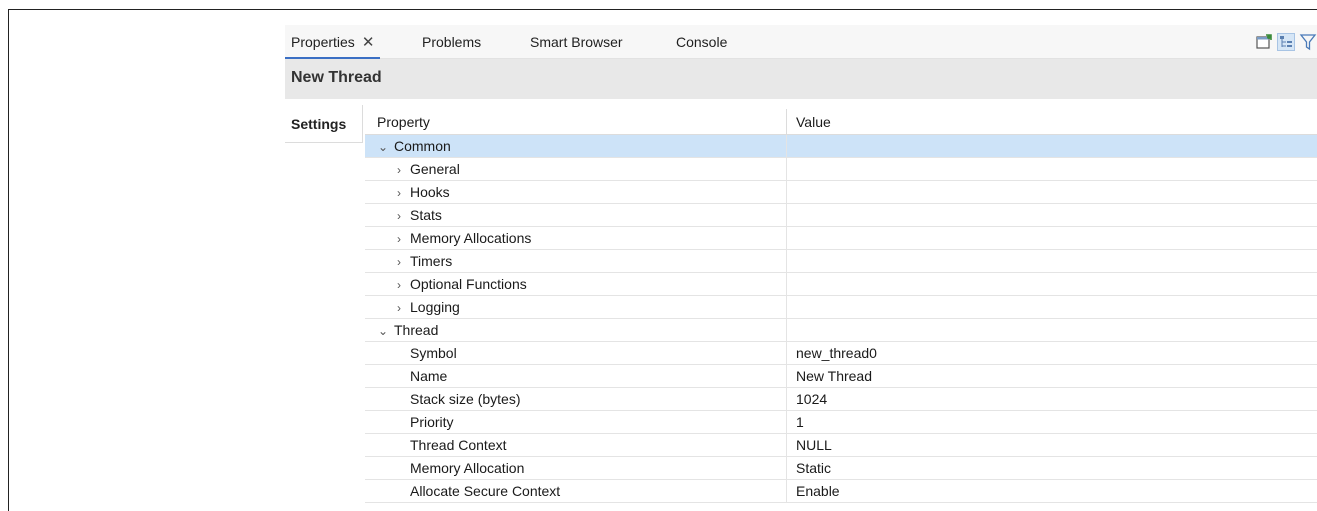  What do you see at coordinates (1052, 491) in the screenshot?
I see `row-value: Enable` at bounding box center [1052, 491].